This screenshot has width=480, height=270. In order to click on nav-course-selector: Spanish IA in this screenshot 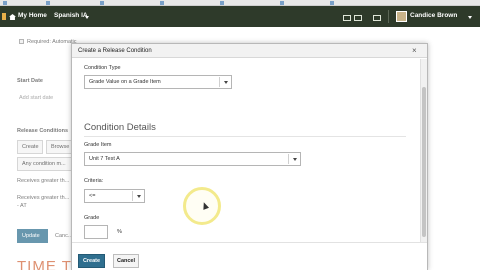, I will do `click(71, 15)`.